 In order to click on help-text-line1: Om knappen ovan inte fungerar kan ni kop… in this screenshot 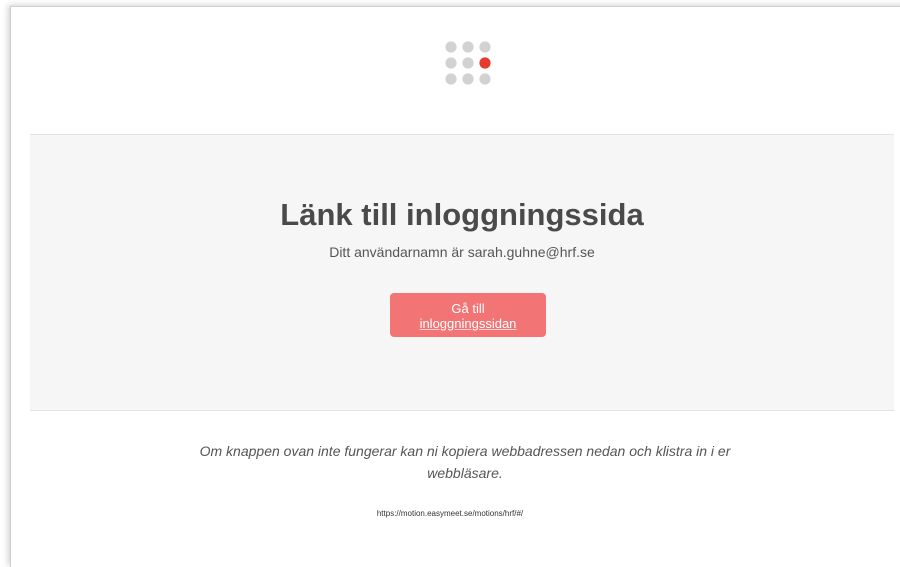, I will do `click(465, 451)`.